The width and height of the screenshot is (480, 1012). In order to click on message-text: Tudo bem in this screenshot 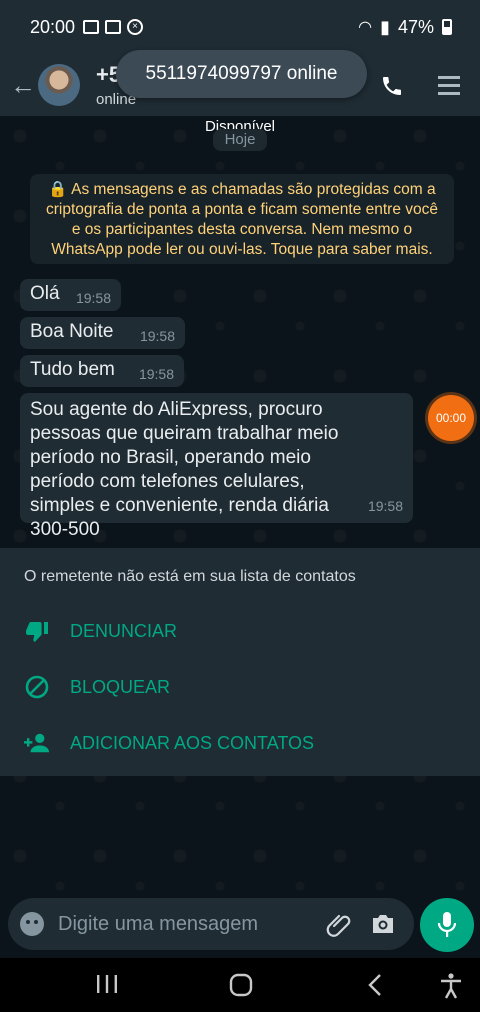, I will do `click(72, 369)`.